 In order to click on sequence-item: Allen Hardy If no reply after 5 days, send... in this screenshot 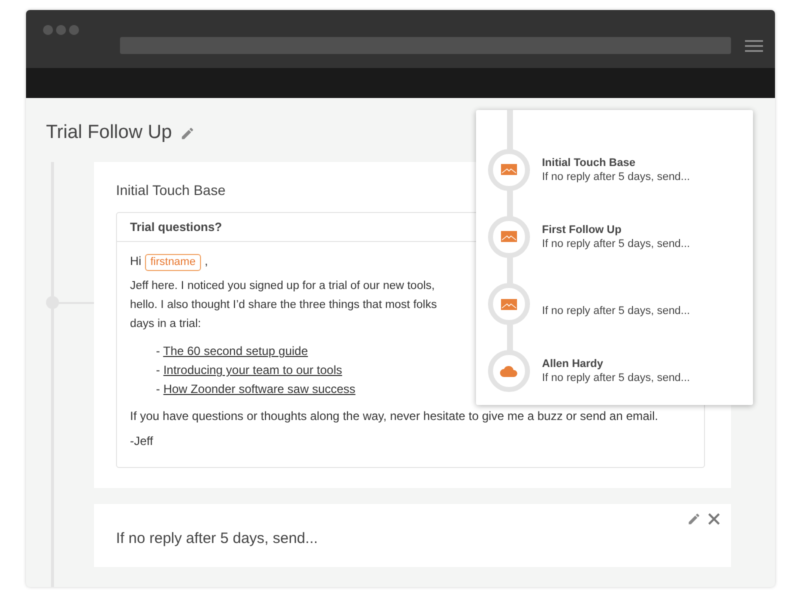, I will do `click(614, 371)`.